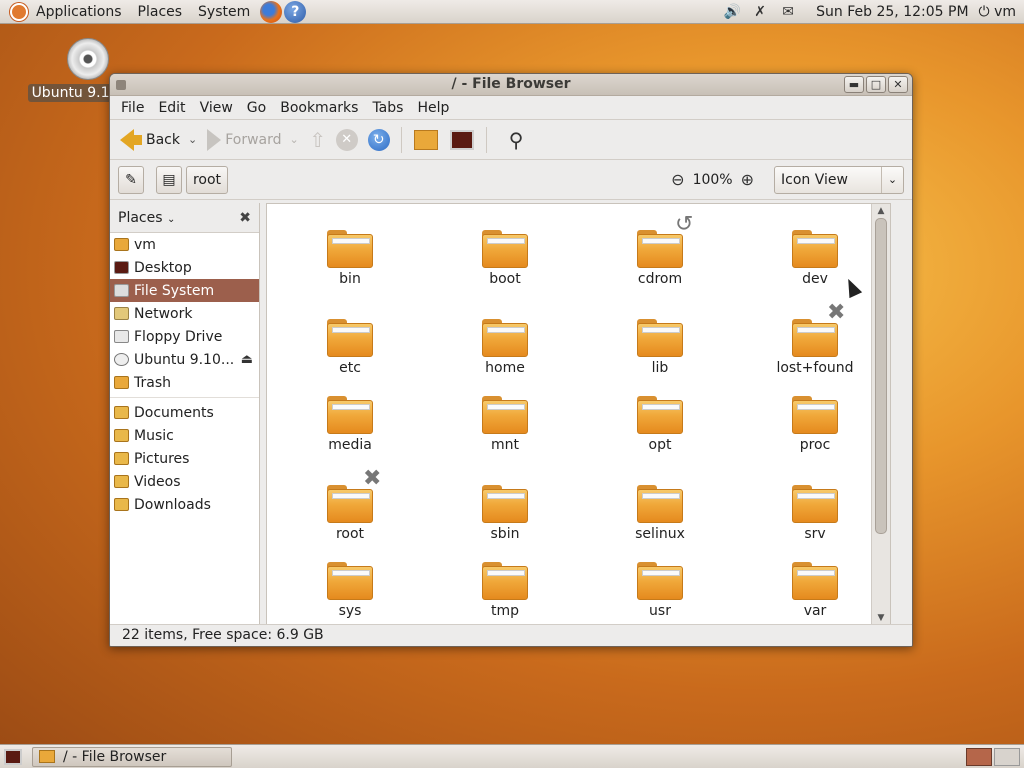  What do you see at coordinates (295, 11) in the screenshot?
I see `help-icon: ?` at bounding box center [295, 11].